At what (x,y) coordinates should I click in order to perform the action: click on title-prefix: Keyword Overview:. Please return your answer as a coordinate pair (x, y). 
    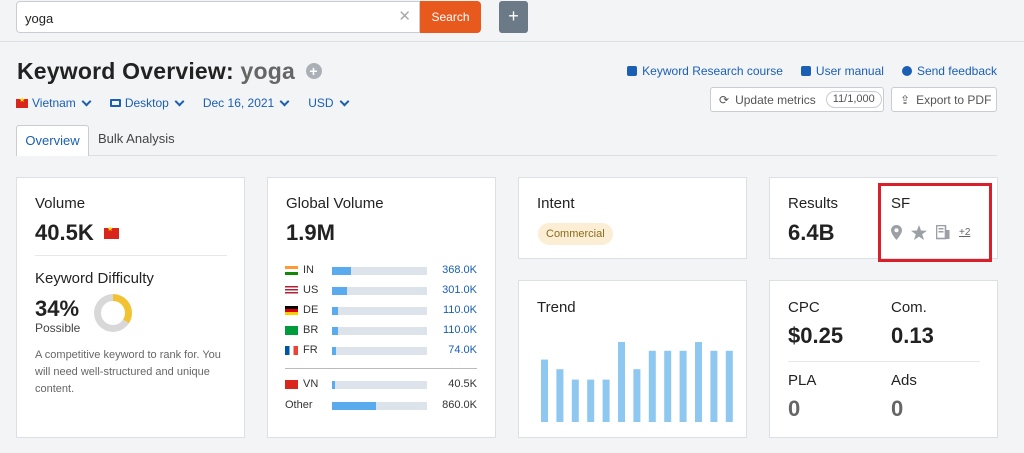
    Looking at the image, I should click on (125, 71).